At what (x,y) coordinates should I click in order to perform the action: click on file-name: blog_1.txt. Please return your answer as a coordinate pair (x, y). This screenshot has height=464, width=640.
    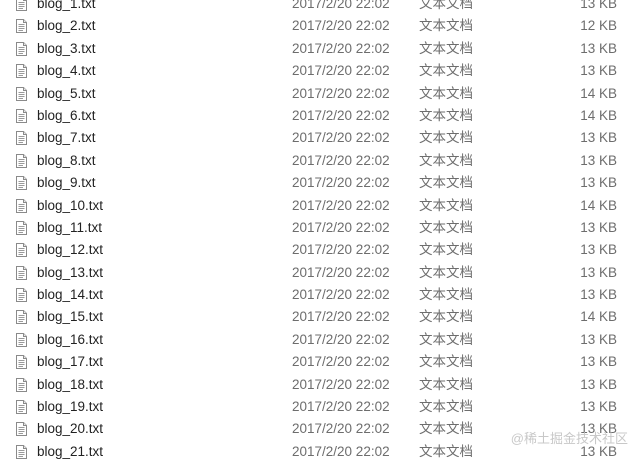
    Looking at the image, I should click on (66, 6).